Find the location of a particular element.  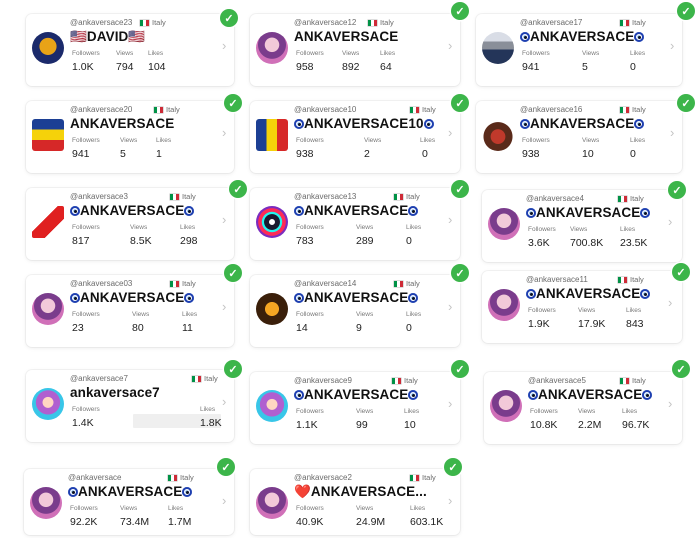

followers-count: 1.9K is located at coordinates (539, 324).